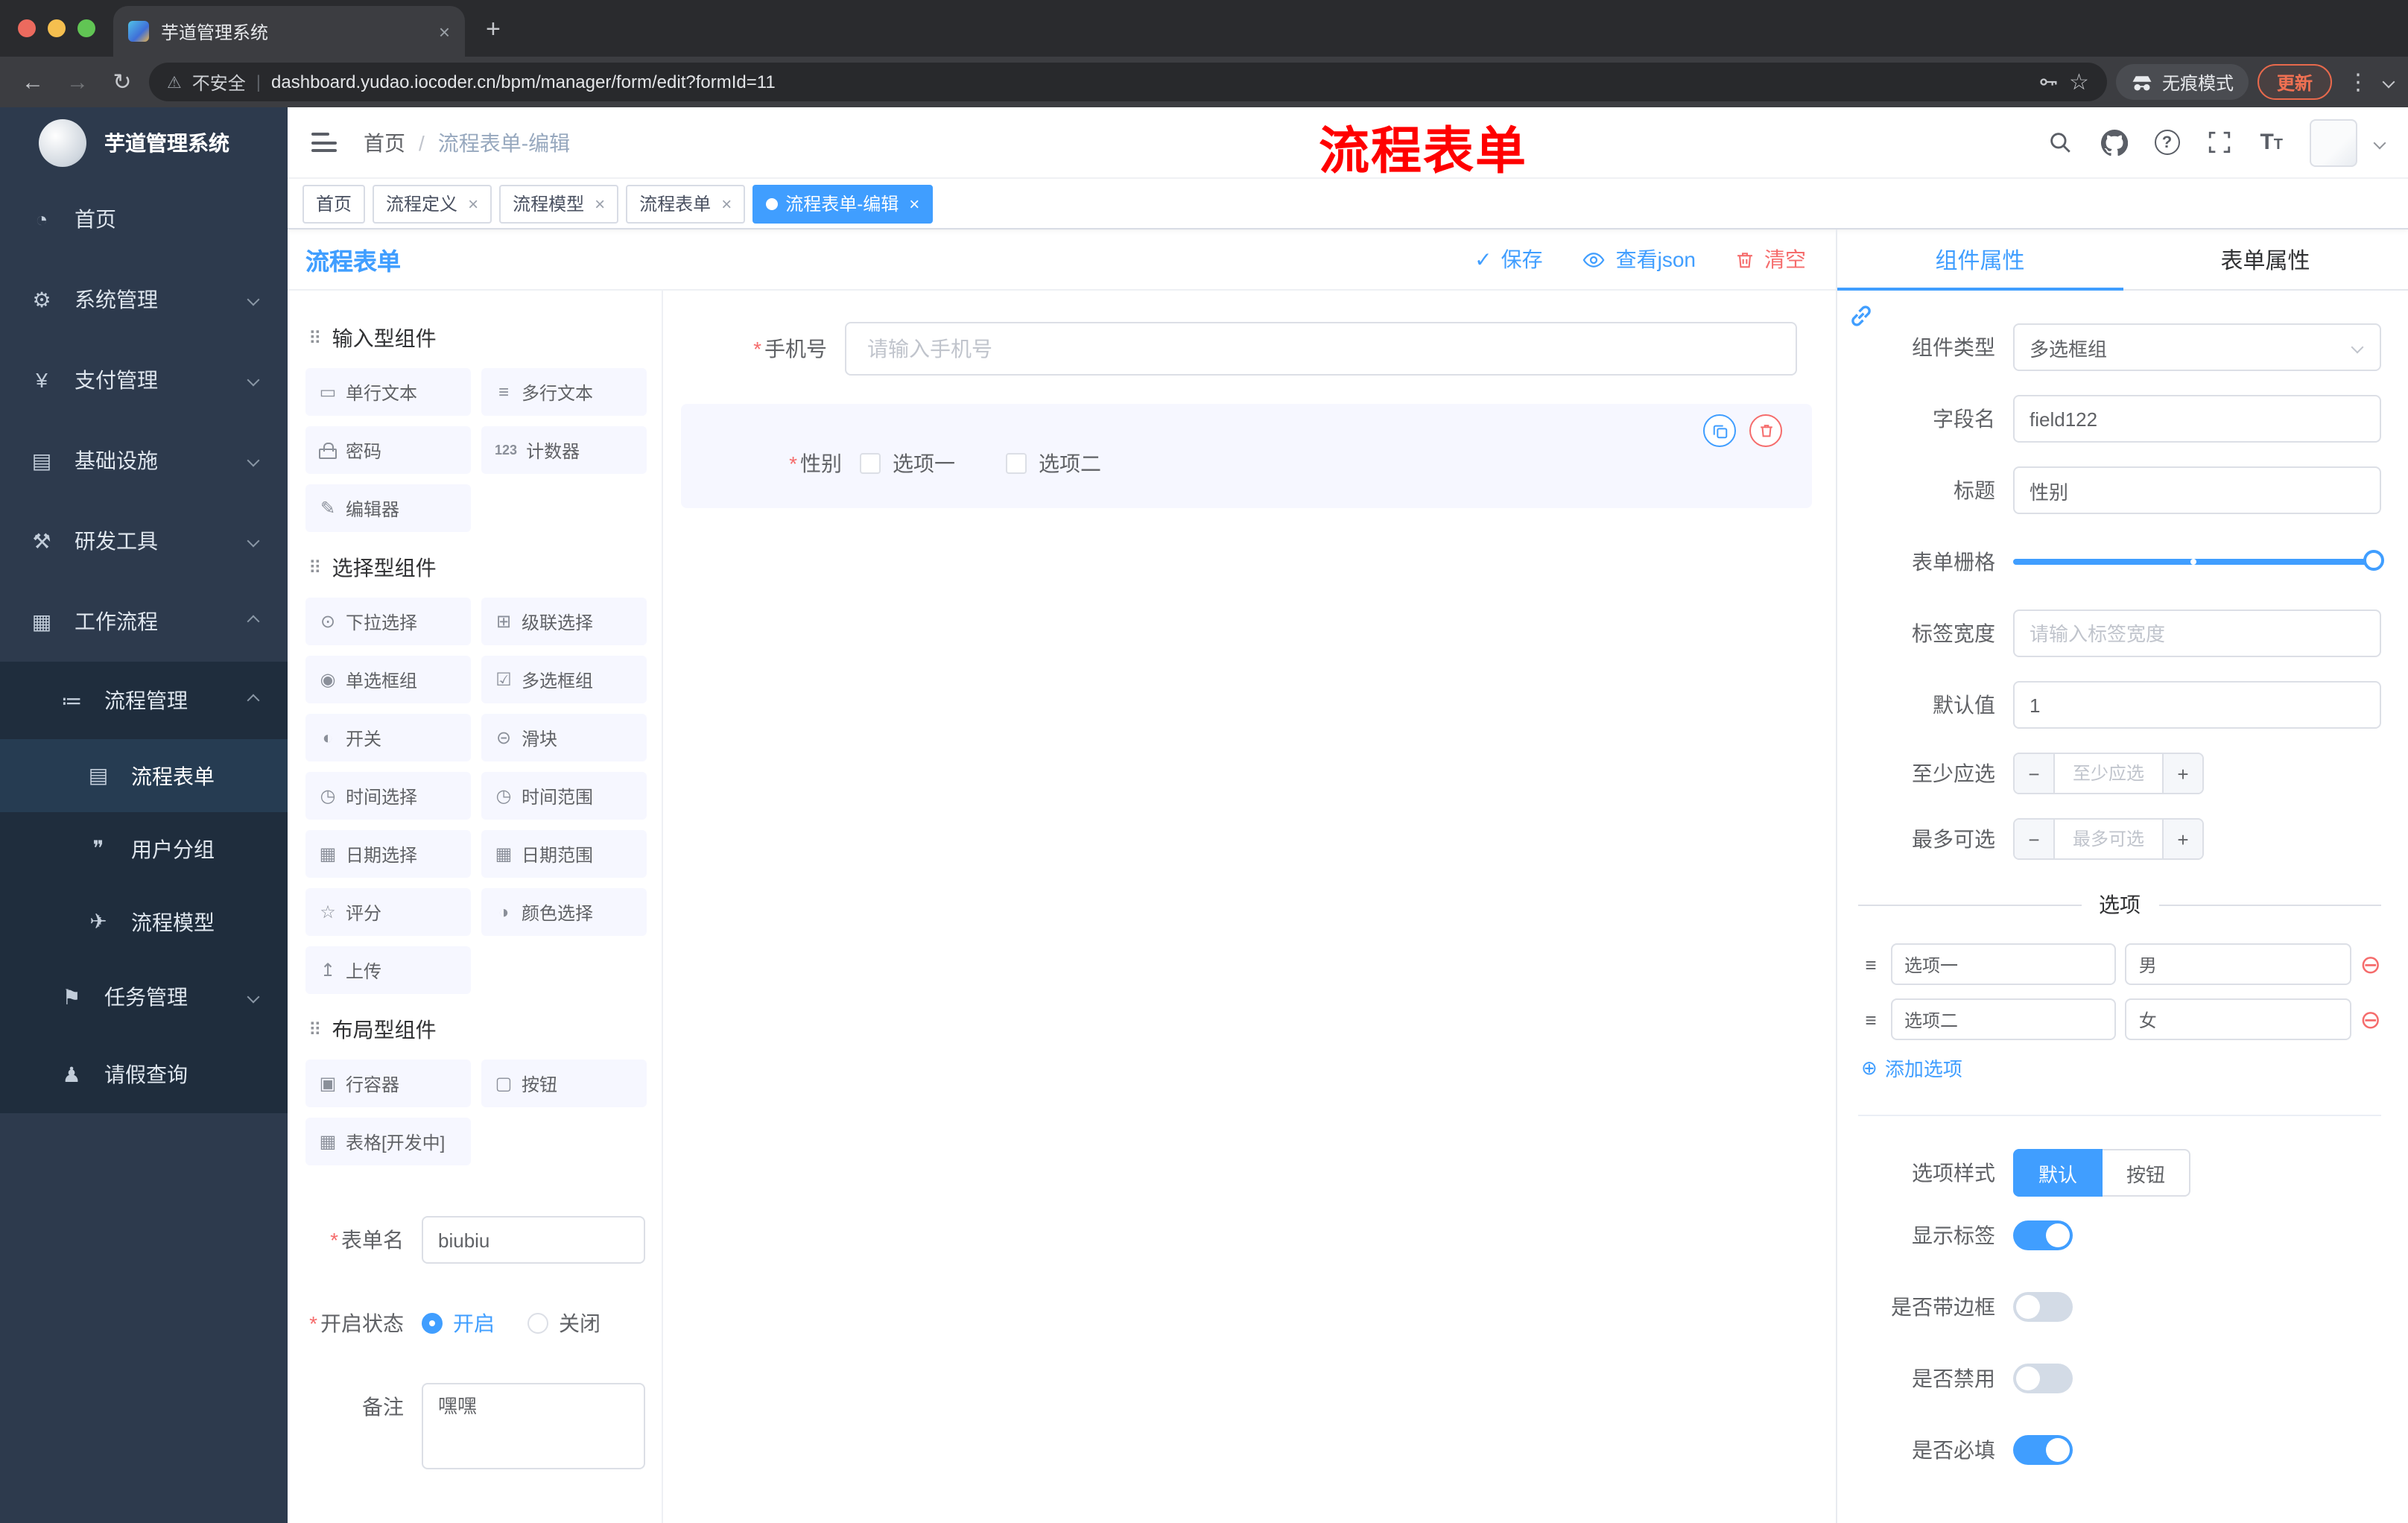  Describe the element at coordinates (564, 854) in the screenshot. I see `palette-item-date-range: ▦ 日期范围` at that location.